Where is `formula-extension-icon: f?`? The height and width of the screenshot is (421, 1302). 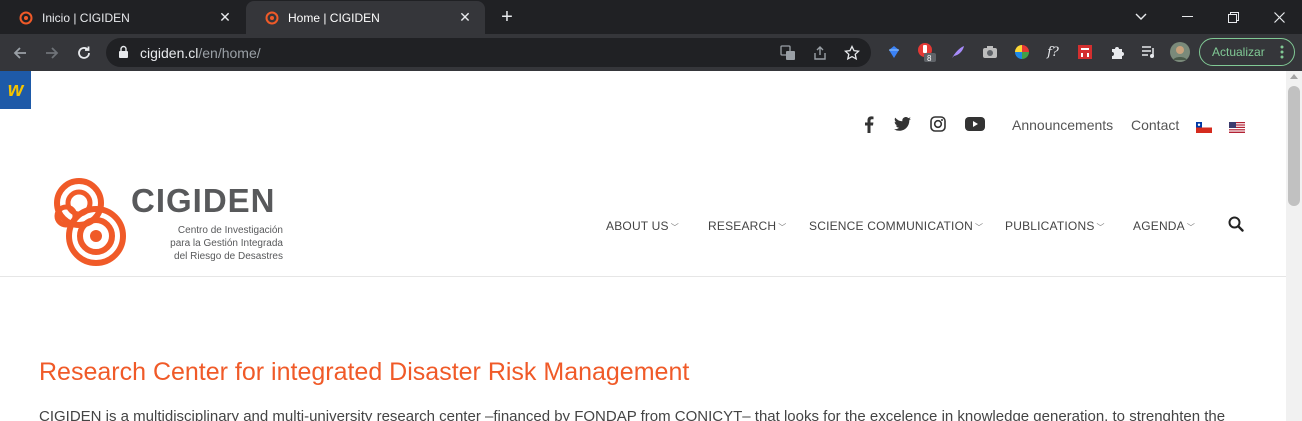
formula-extension-icon: f? is located at coordinates (1053, 52).